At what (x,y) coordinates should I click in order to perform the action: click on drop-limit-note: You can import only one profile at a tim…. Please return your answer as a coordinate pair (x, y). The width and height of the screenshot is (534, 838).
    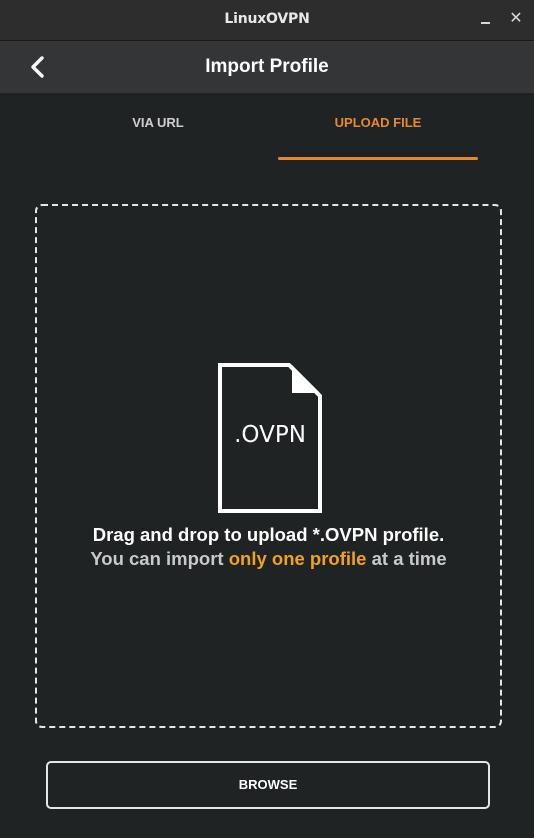
    Looking at the image, I should click on (268, 559).